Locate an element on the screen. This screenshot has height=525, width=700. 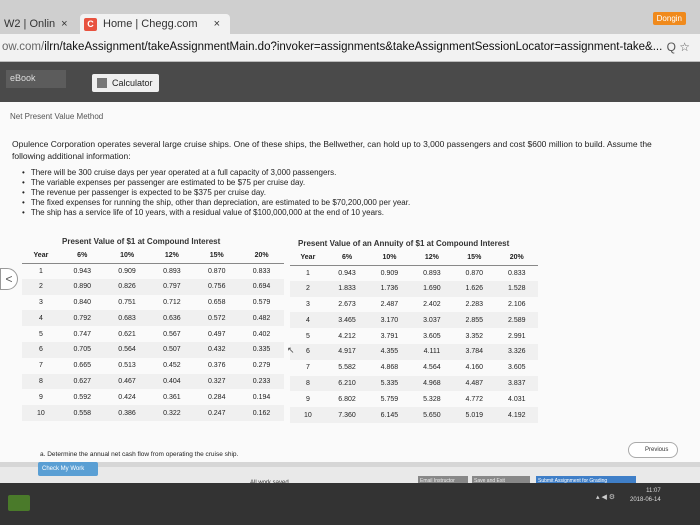
table-cell: 0.432 is located at coordinates (217, 349).